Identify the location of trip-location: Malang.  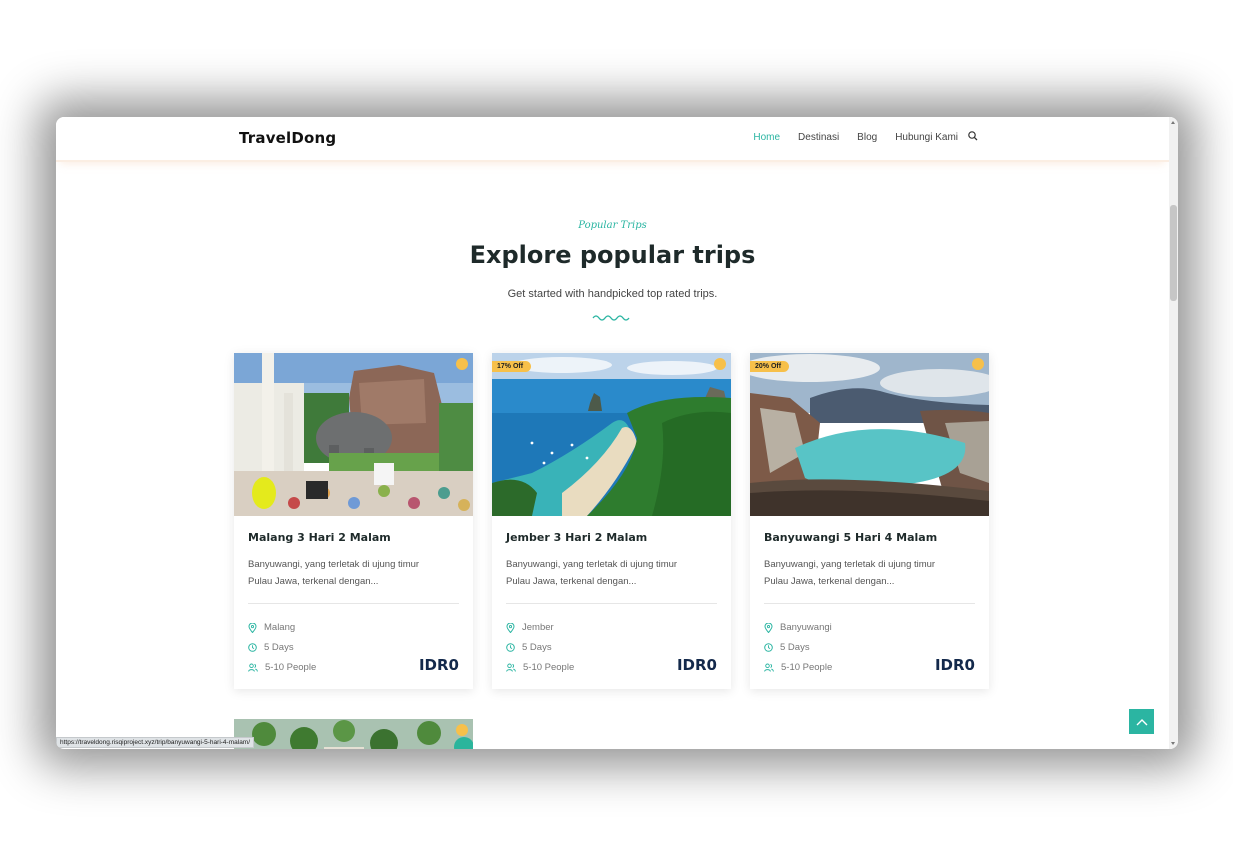
(271, 627).